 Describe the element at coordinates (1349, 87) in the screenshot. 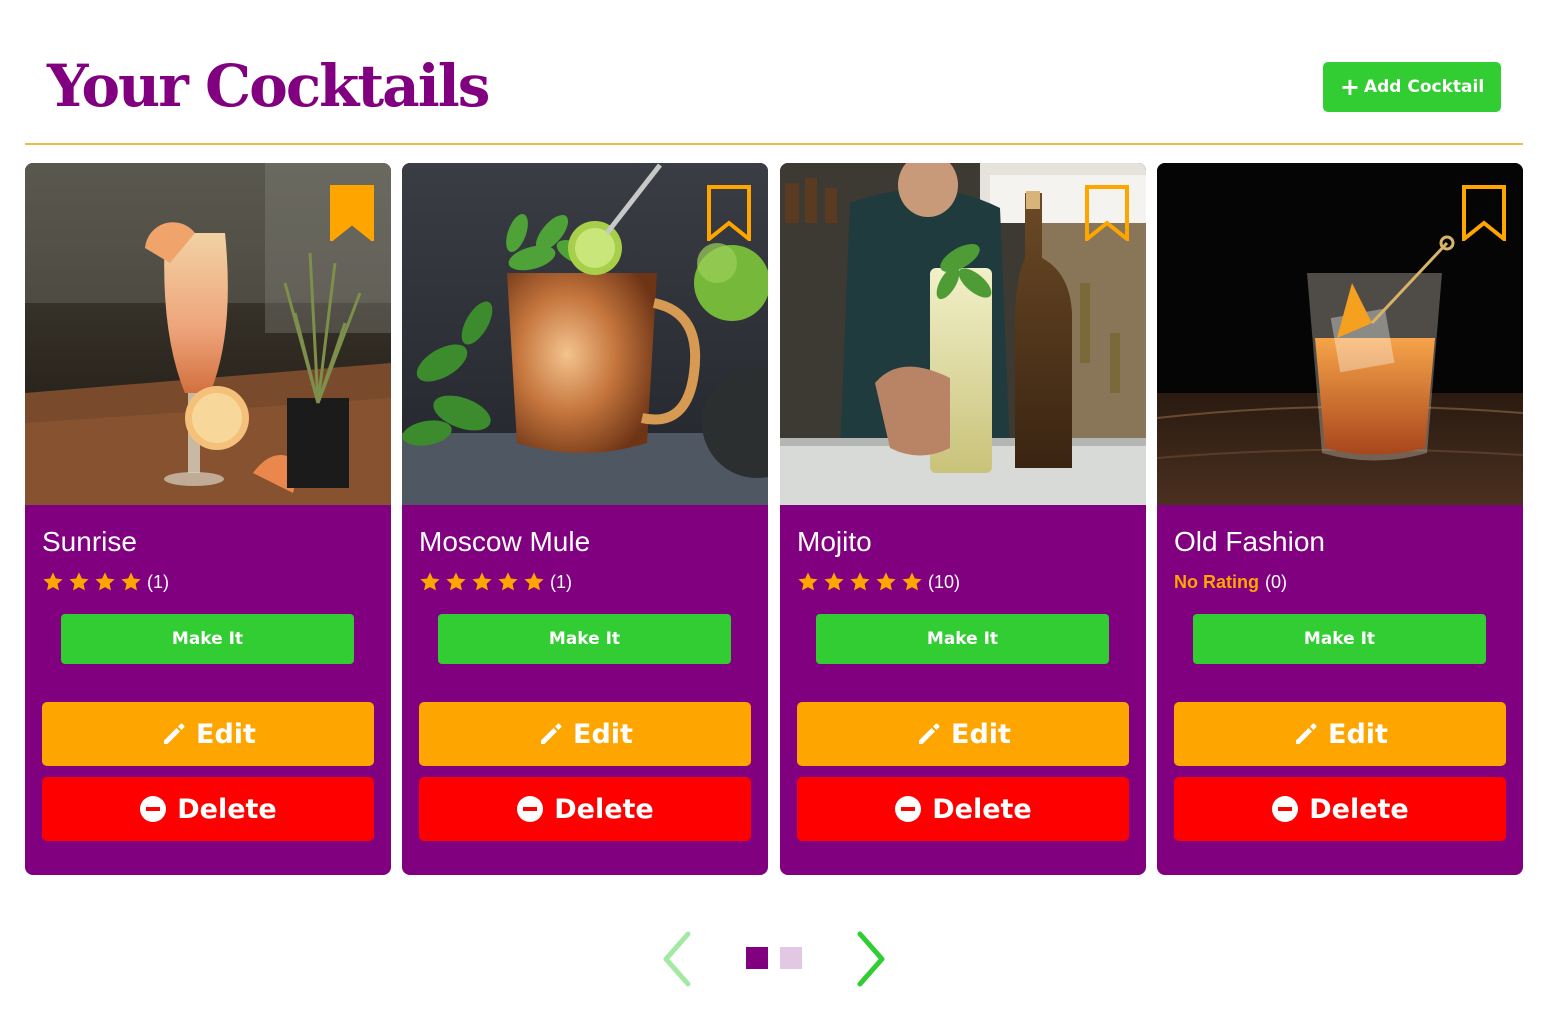

I see `plus-icon: +` at that location.